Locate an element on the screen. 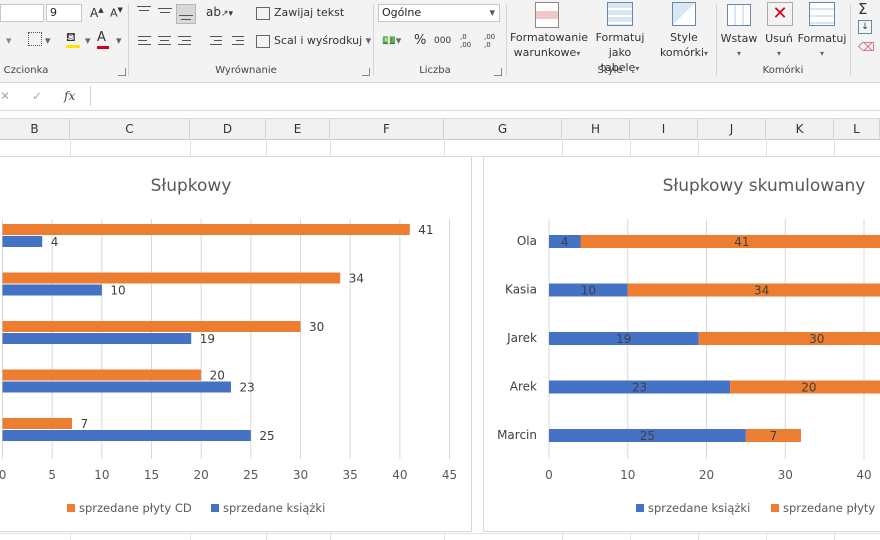 This screenshot has height=540, width=880. cell-styles-label: Style is located at coordinates (684, 37).